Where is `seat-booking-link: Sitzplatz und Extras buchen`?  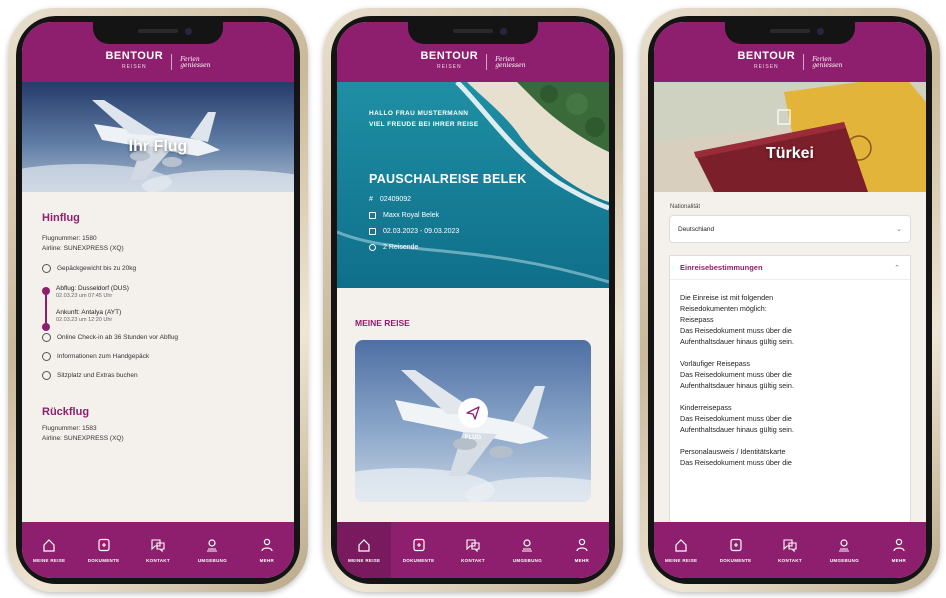
seat-booking-link: Sitzplatz und Extras buchen is located at coordinates (160, 375).